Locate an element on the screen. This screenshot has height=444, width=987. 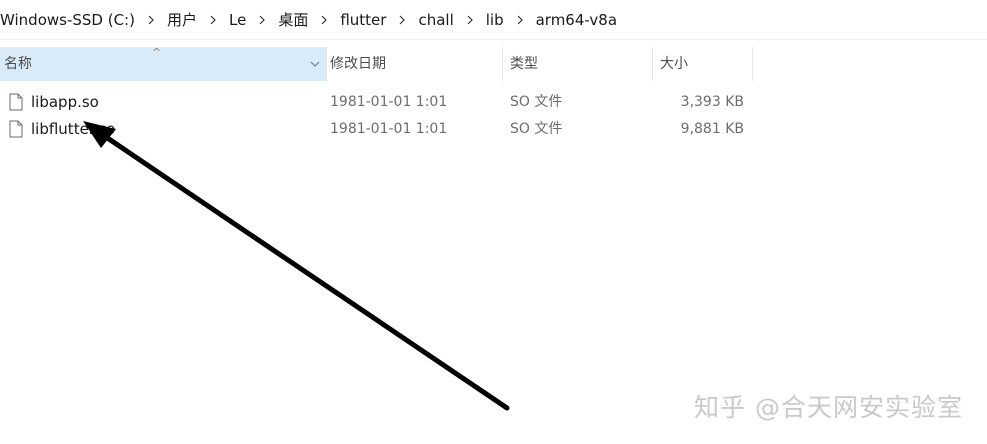
sort-ascending-icon: ^ is located at coordinates (157, 52).